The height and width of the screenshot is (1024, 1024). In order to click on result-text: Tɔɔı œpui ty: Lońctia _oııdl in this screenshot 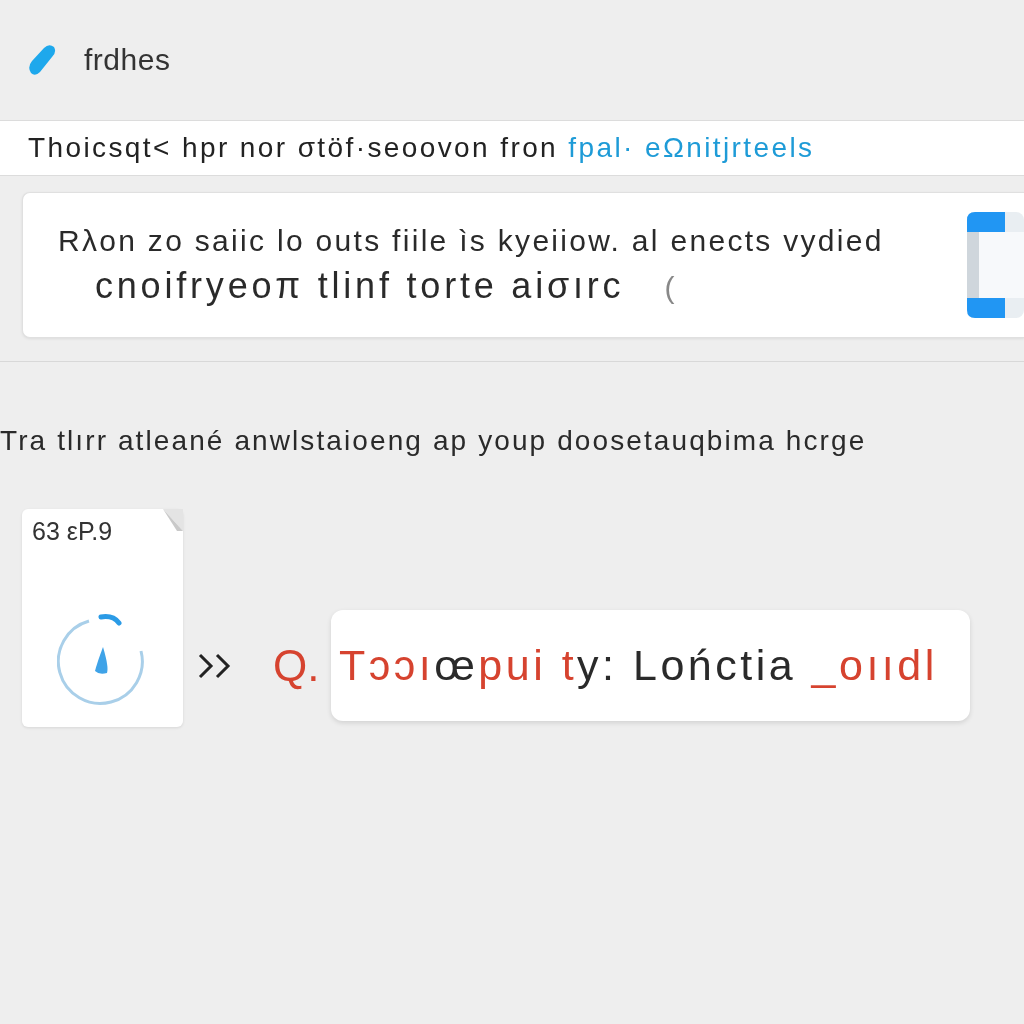, I will do `click(638, 665)`.